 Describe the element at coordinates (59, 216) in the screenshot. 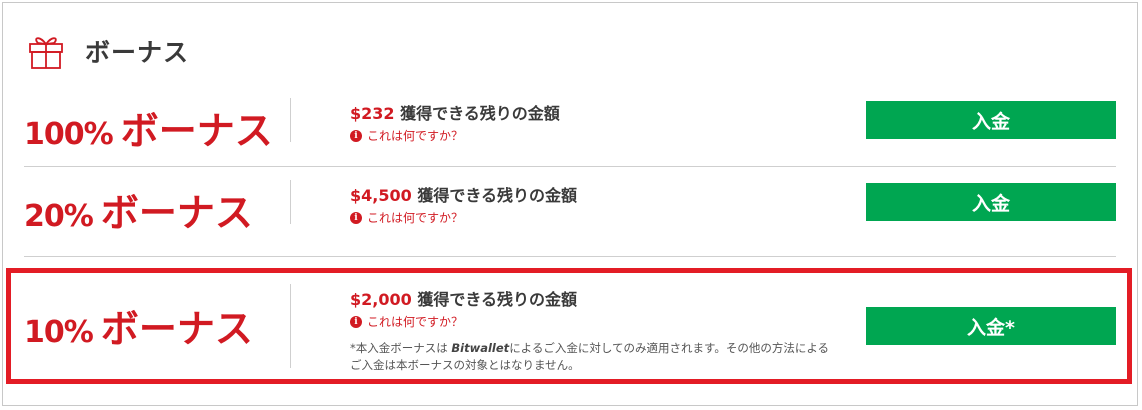

I see `bonus-percent: 20%` at that location.